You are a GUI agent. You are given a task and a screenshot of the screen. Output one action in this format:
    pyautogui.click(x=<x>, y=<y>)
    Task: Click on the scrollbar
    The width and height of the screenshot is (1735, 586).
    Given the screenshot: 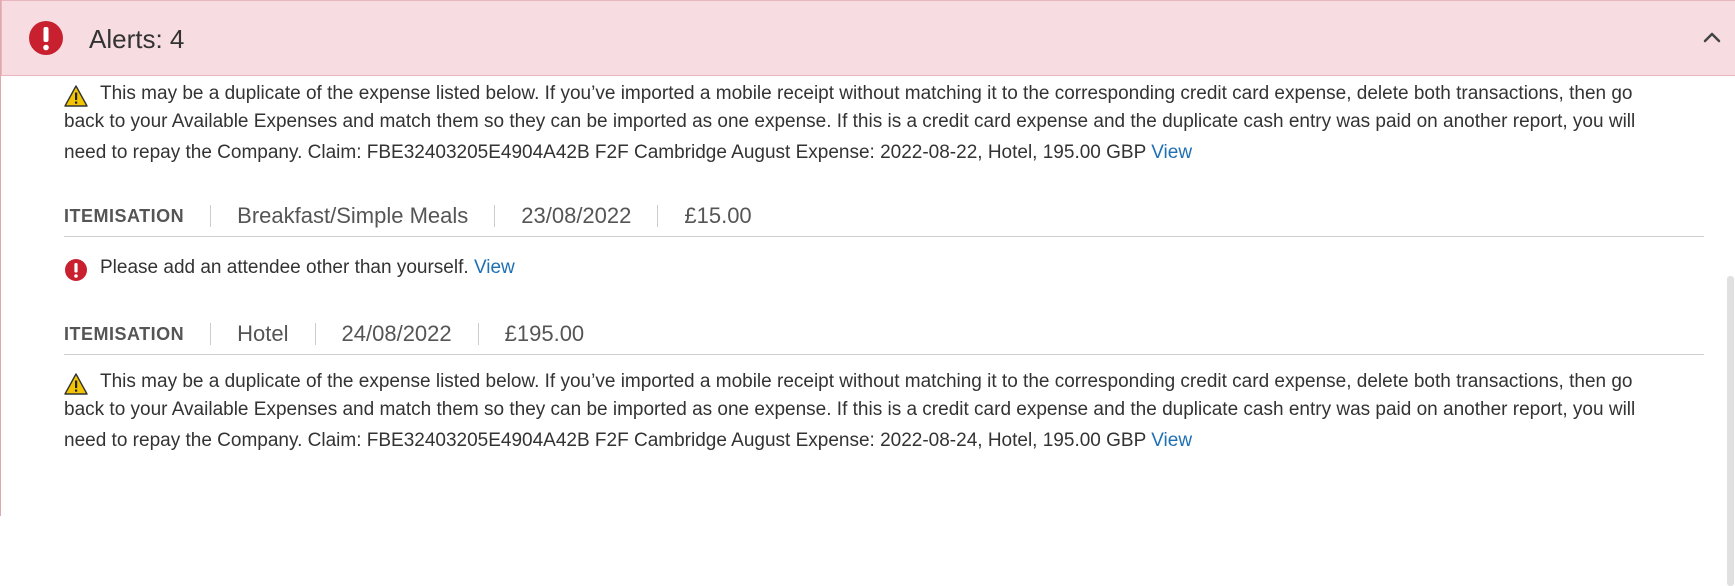 What is the action you would take?
    pyautogui.click(x=1730, y=331)
    